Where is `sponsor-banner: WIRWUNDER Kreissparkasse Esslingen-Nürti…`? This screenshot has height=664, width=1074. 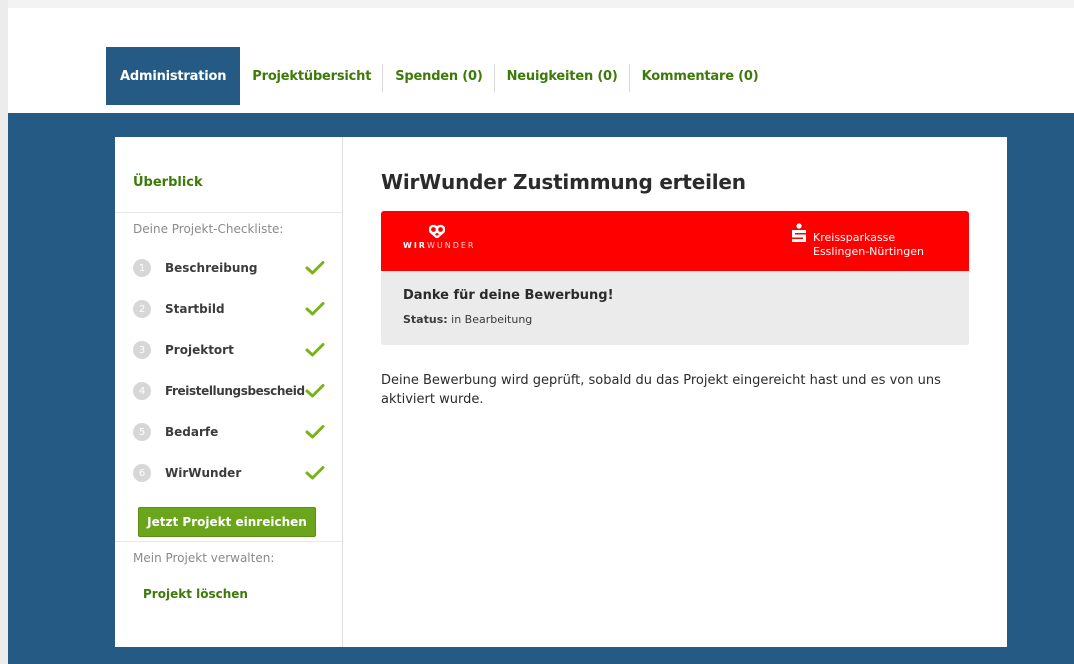 sponsor-banner: WIRWUNDER Kreissparkasse Esslingen-Nürti… is located at coordinates (675, 241).